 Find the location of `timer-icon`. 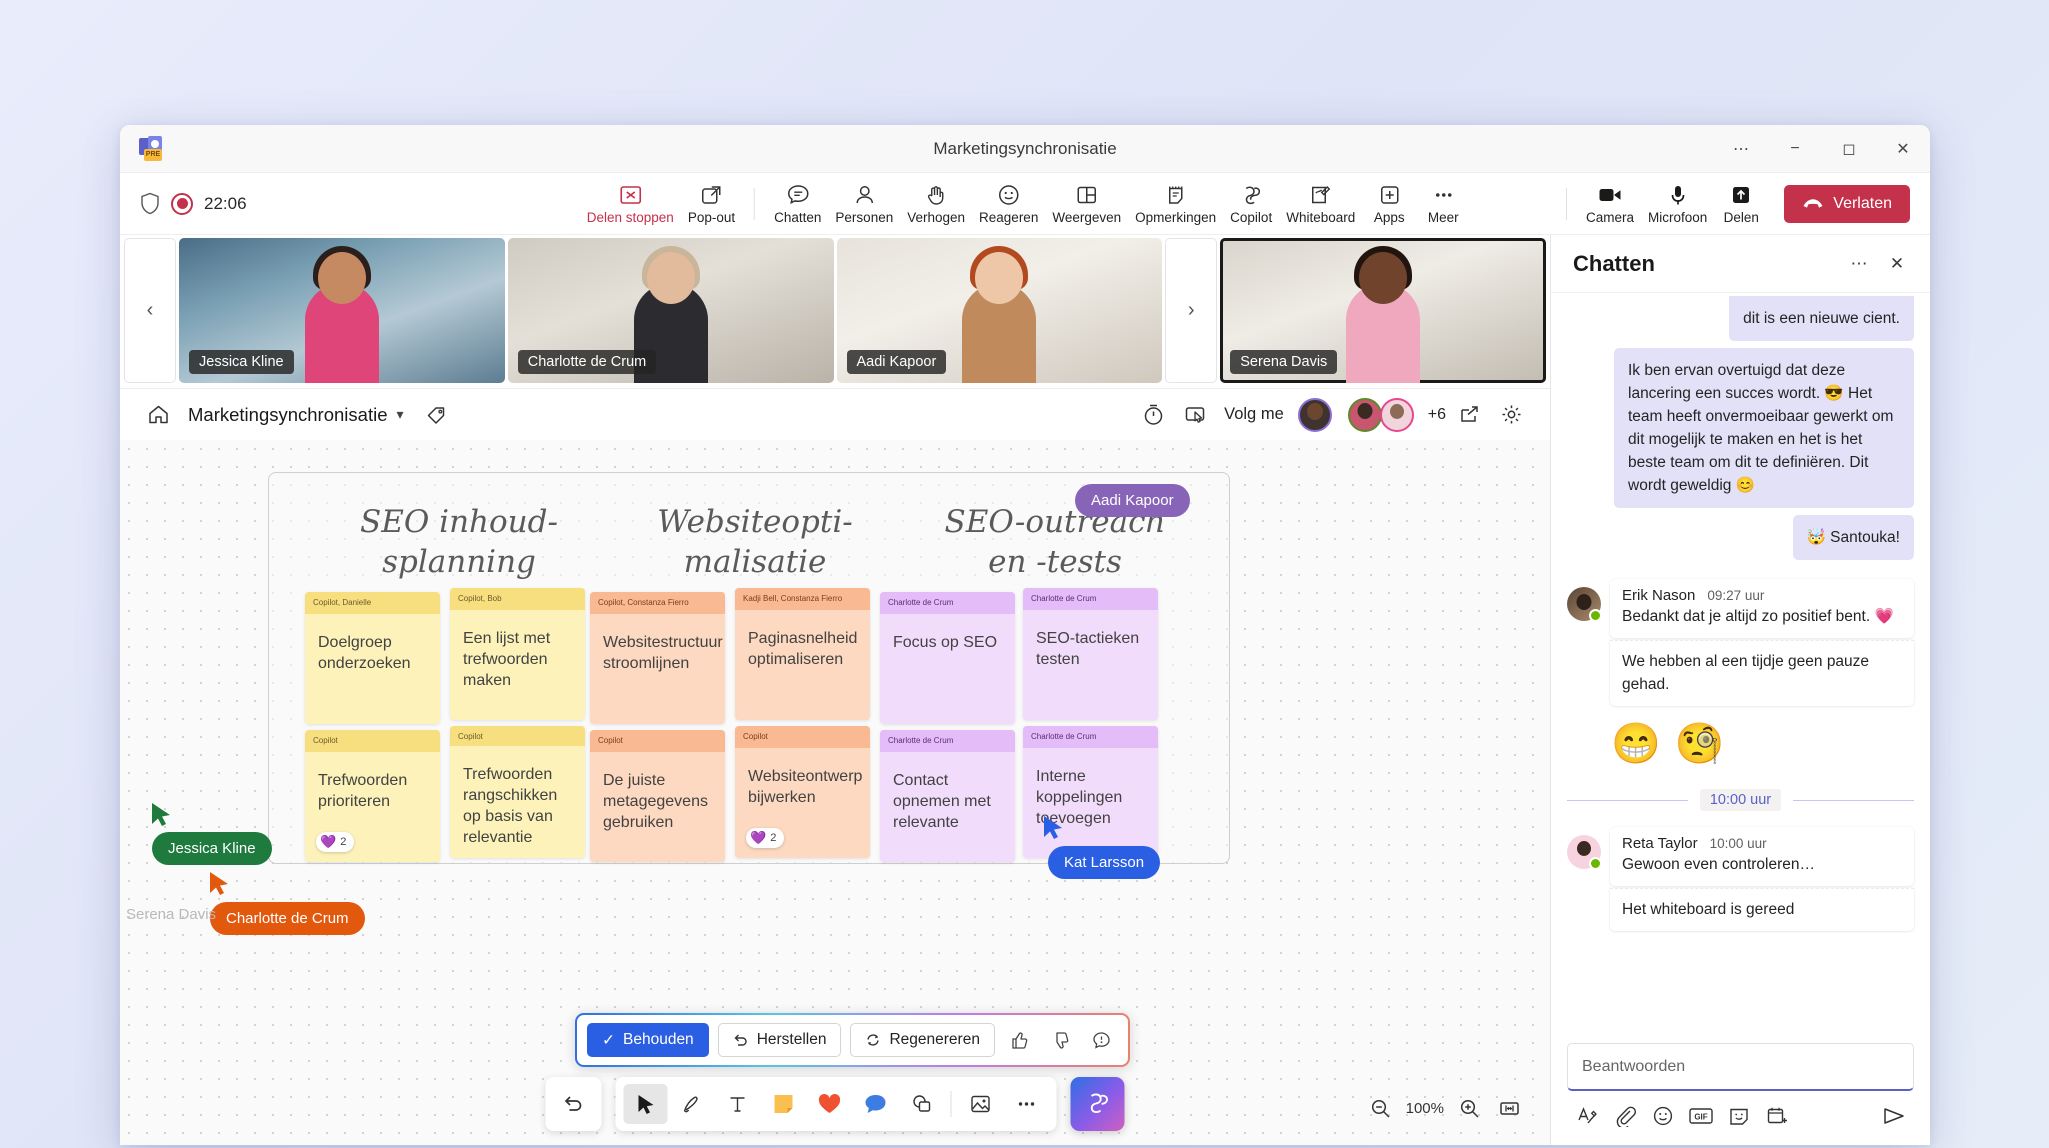

timer-icon is located at coordinates (1153, 415).